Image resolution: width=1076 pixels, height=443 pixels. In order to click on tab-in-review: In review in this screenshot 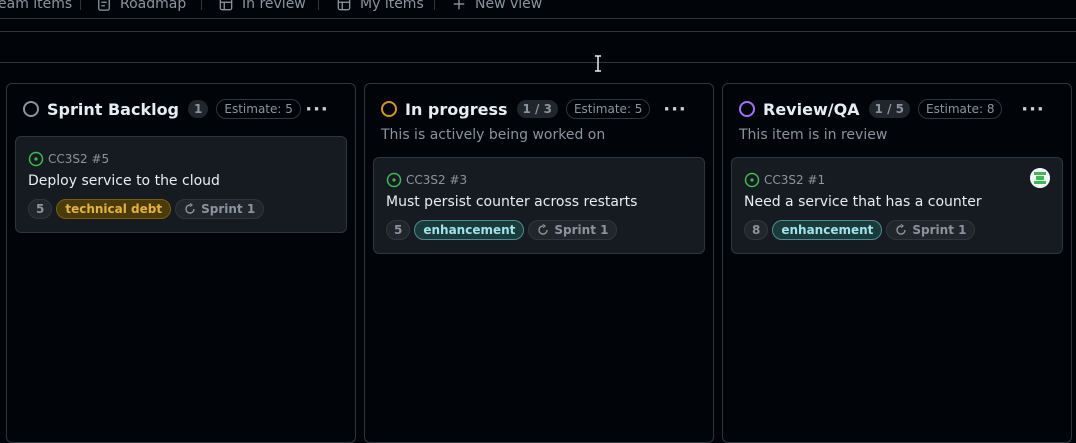, I will do `click(262, 7)`.